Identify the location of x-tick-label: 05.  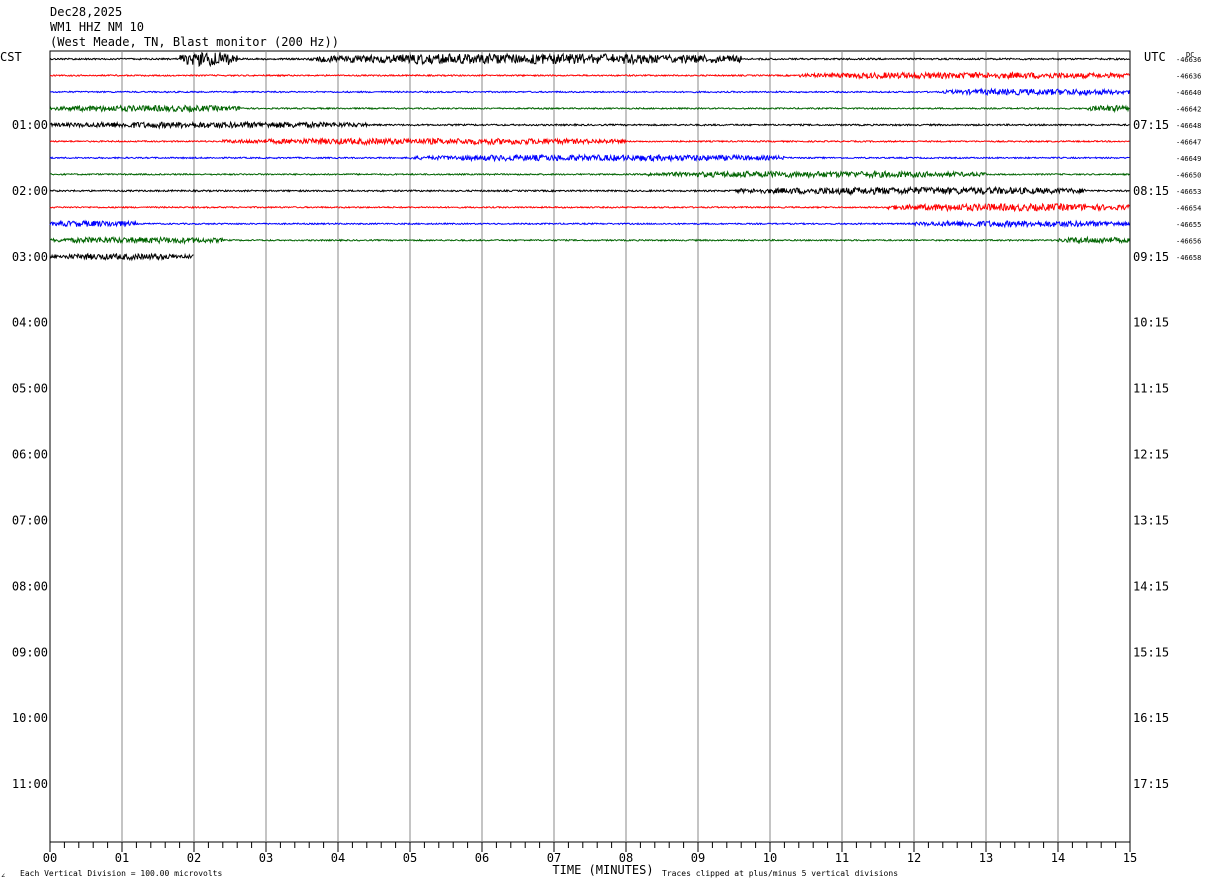
(410, 858).